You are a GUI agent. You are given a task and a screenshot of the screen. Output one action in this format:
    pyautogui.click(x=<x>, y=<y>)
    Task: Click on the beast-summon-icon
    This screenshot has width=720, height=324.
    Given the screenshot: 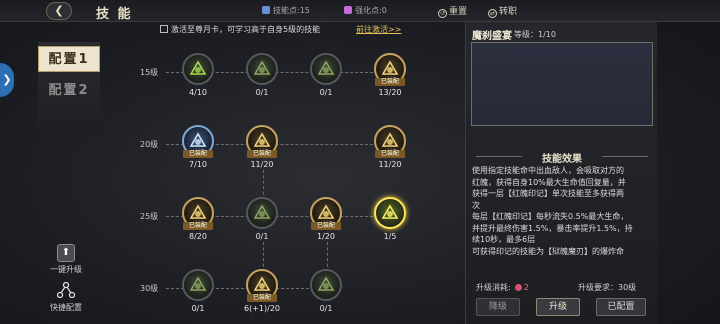 What is the action you would take?
    pyautogui.click(x=326, y=285)
    